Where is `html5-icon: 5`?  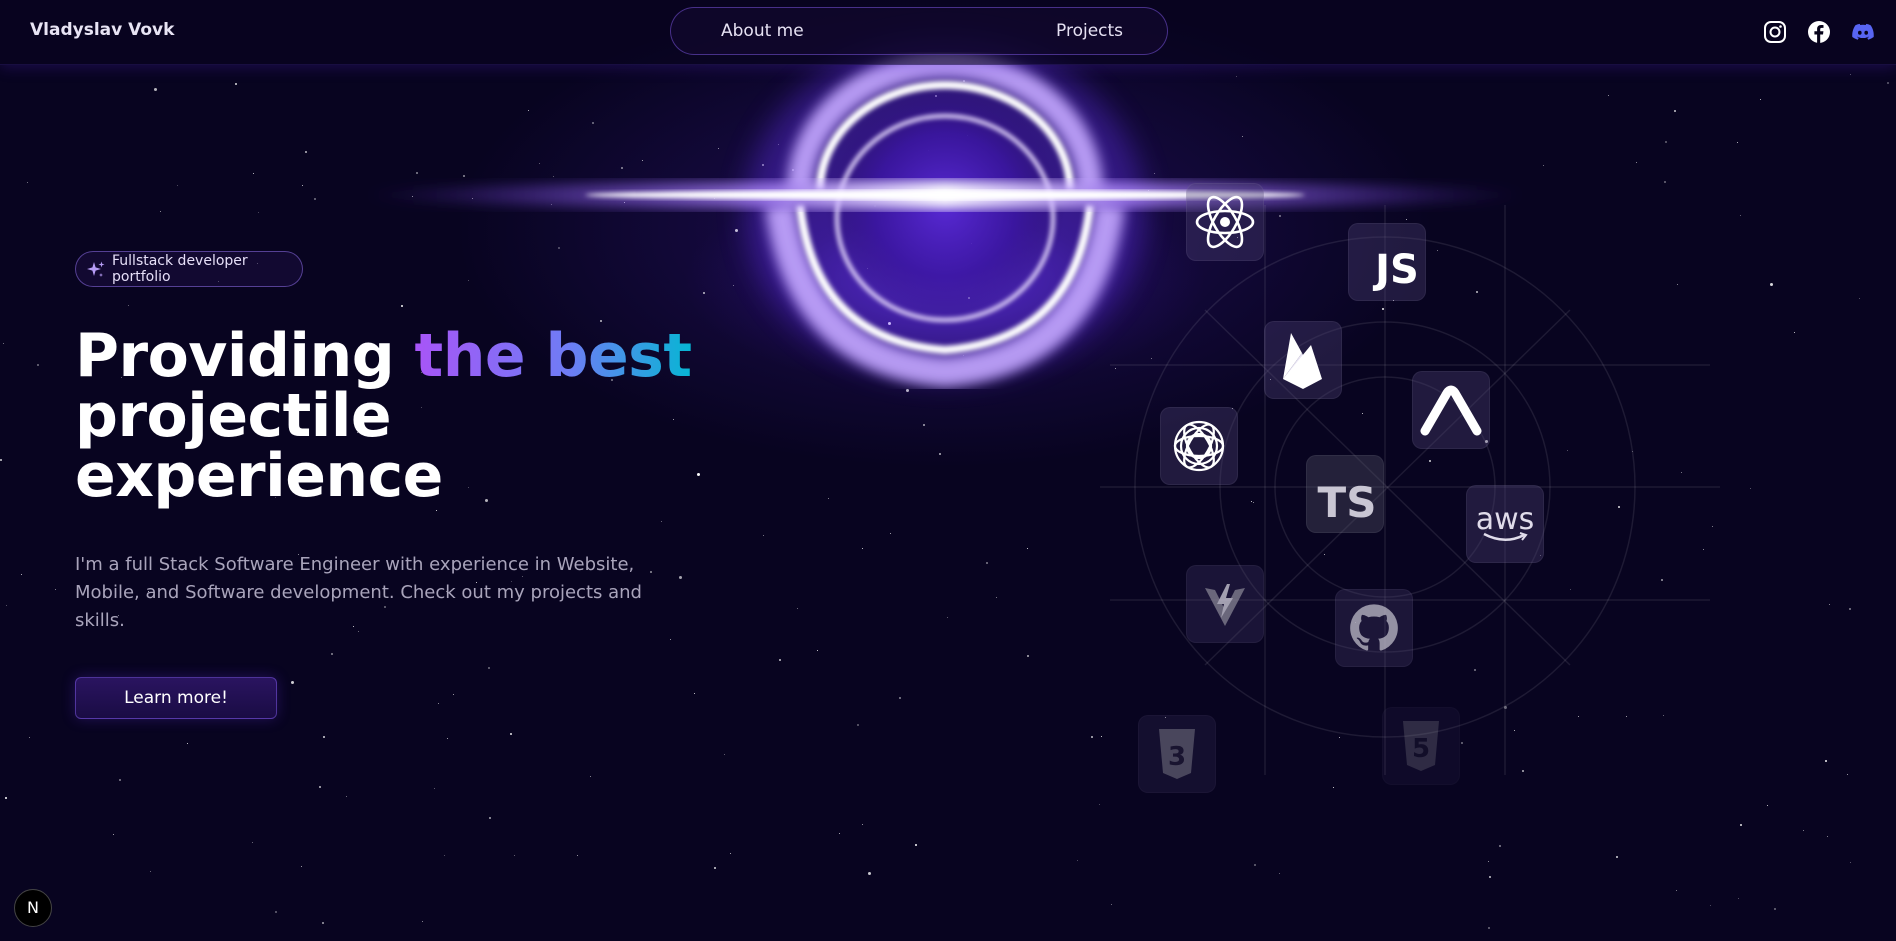
html5-icon: 5 is located at coordinates (1421, 746).